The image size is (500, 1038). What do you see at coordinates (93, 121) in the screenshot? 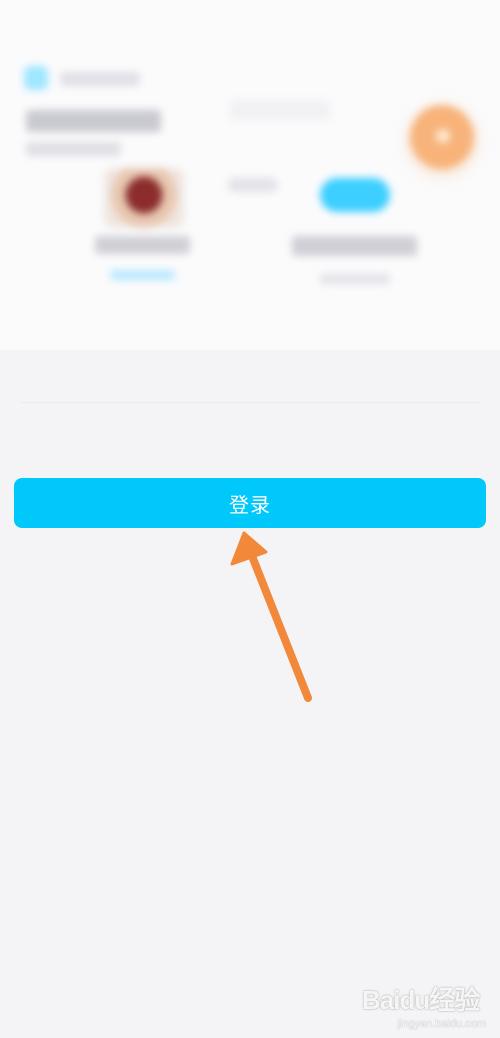
I see `blurred-heading` at bounding box center [93, 121].